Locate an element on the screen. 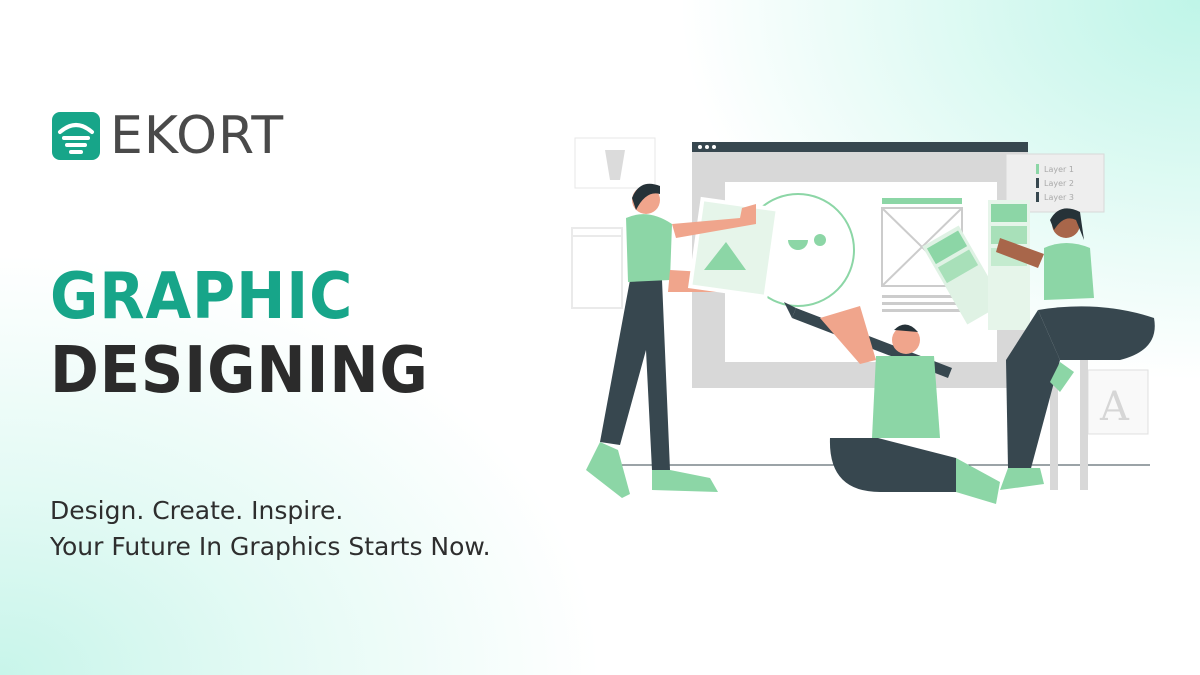 The height and width of the screenshot is (675, 1200). pen-tool-icon is located at coordinates (615, 163).